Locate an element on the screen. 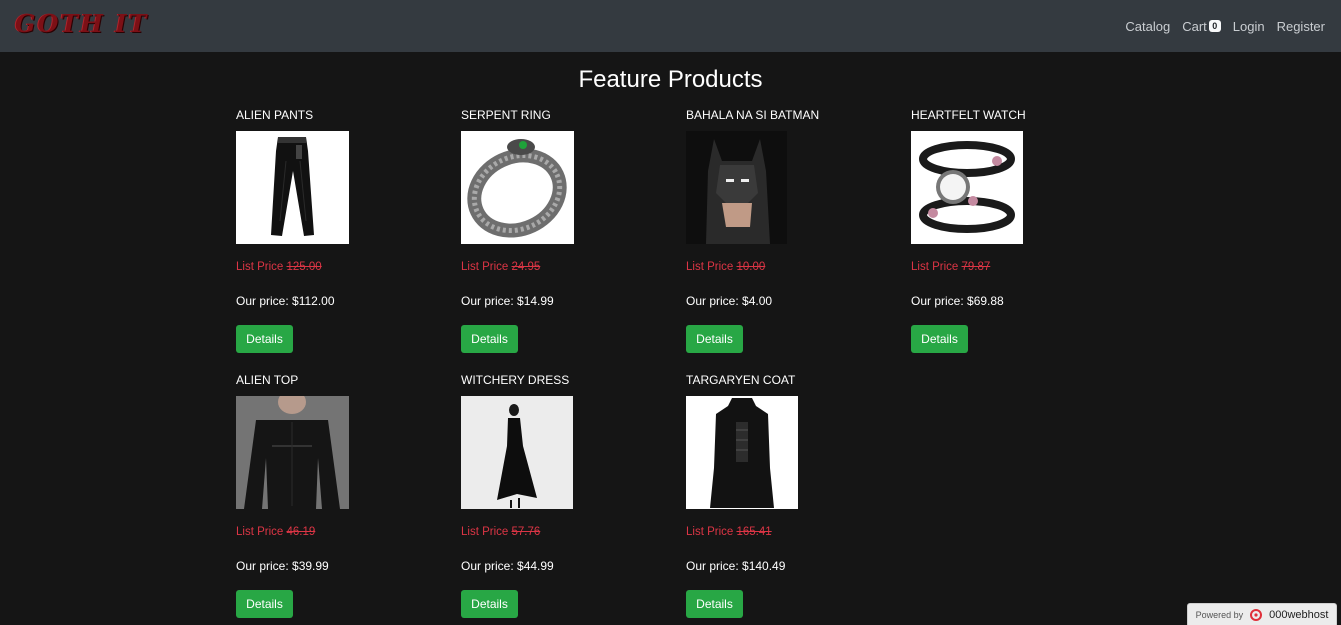  list-price-value: 79.87 is located at coordinates (976, 267).